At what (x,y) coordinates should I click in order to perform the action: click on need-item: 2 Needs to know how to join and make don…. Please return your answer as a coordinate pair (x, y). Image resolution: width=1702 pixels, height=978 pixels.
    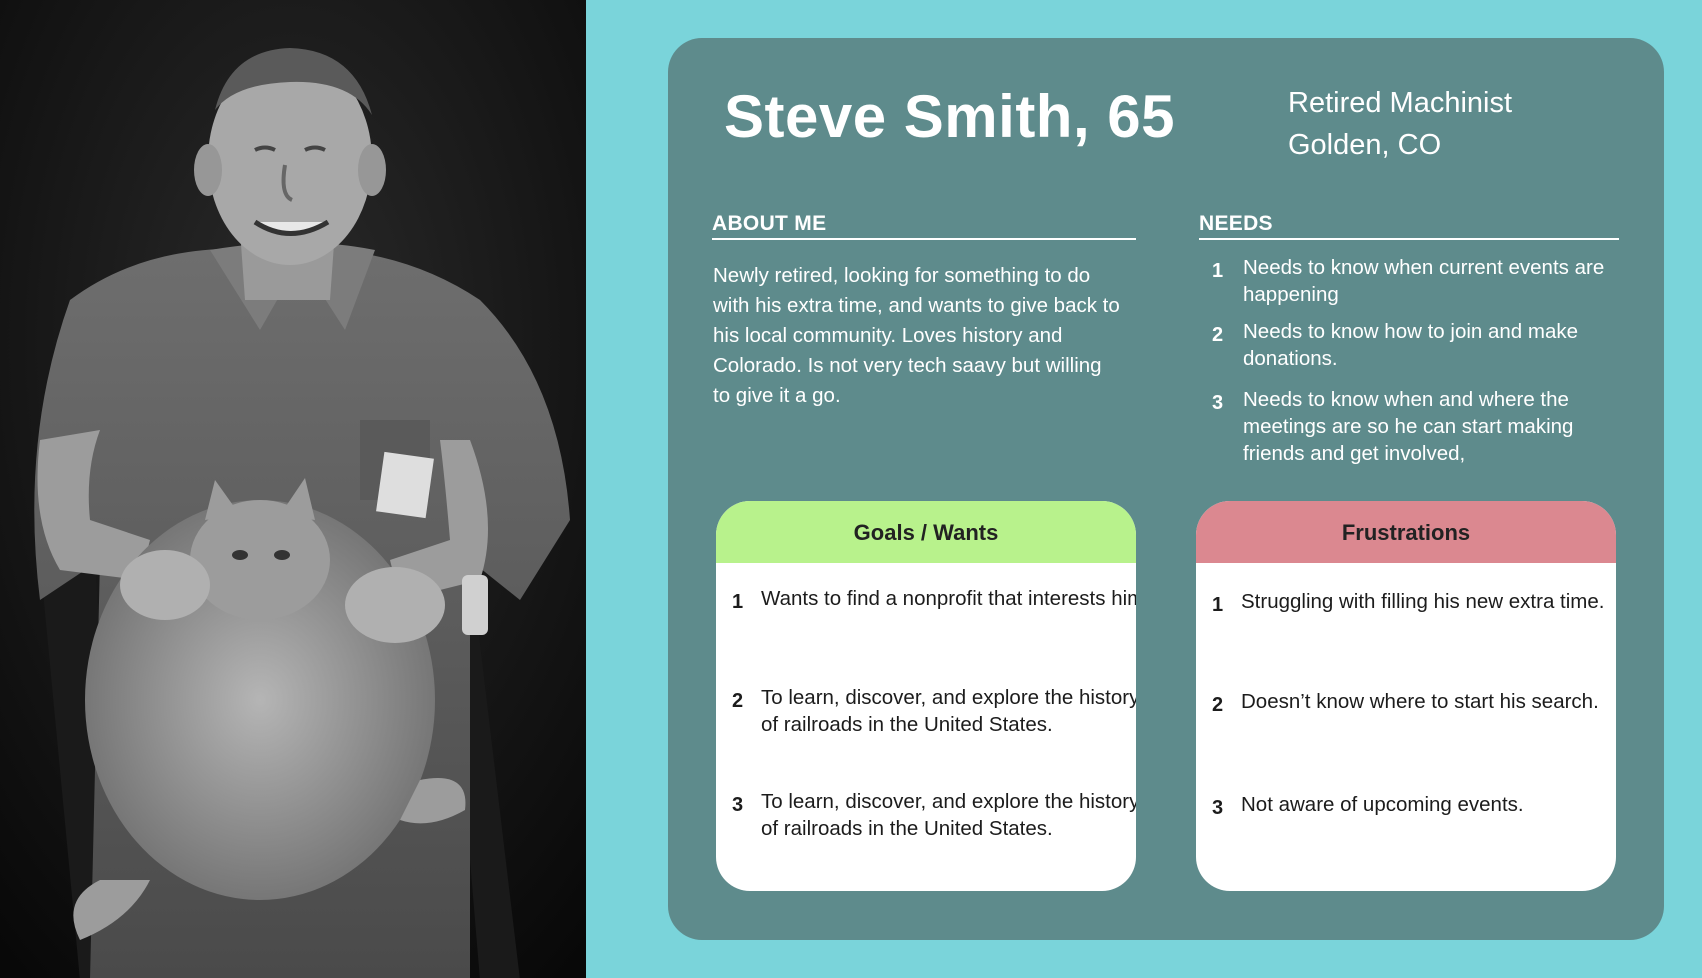
    Looking at the image, I should click on (1414, 345).